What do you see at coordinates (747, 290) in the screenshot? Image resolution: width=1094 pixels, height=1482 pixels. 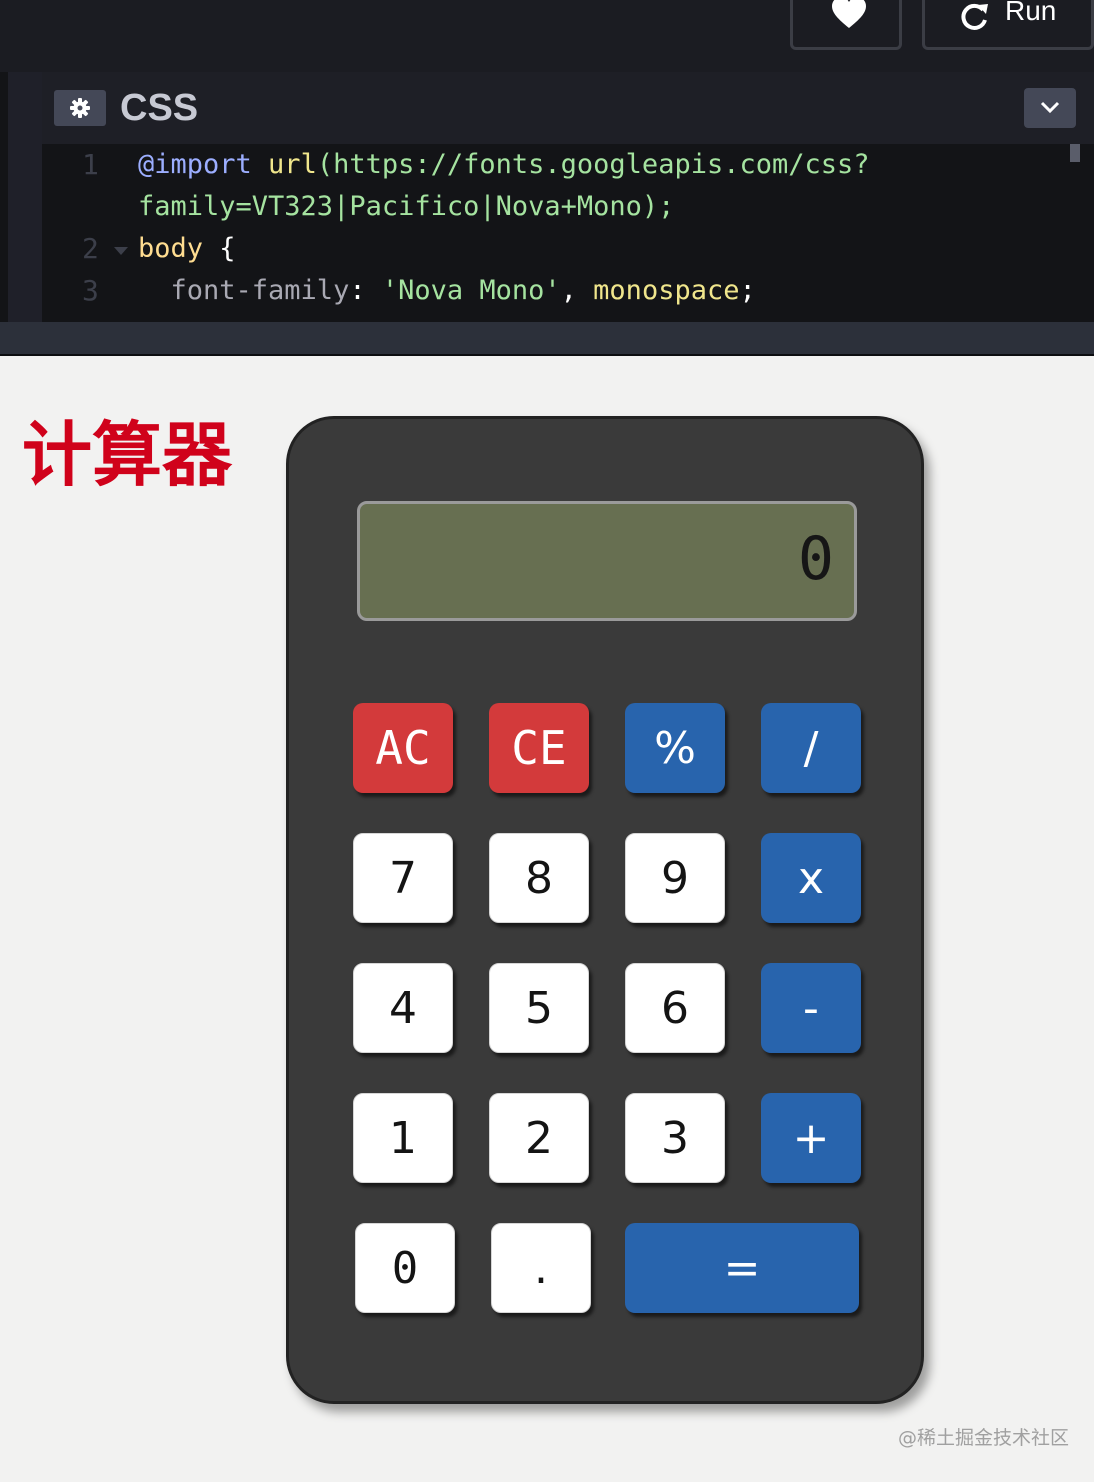 I see `code-token: ;` at bounding box center [747, 290].